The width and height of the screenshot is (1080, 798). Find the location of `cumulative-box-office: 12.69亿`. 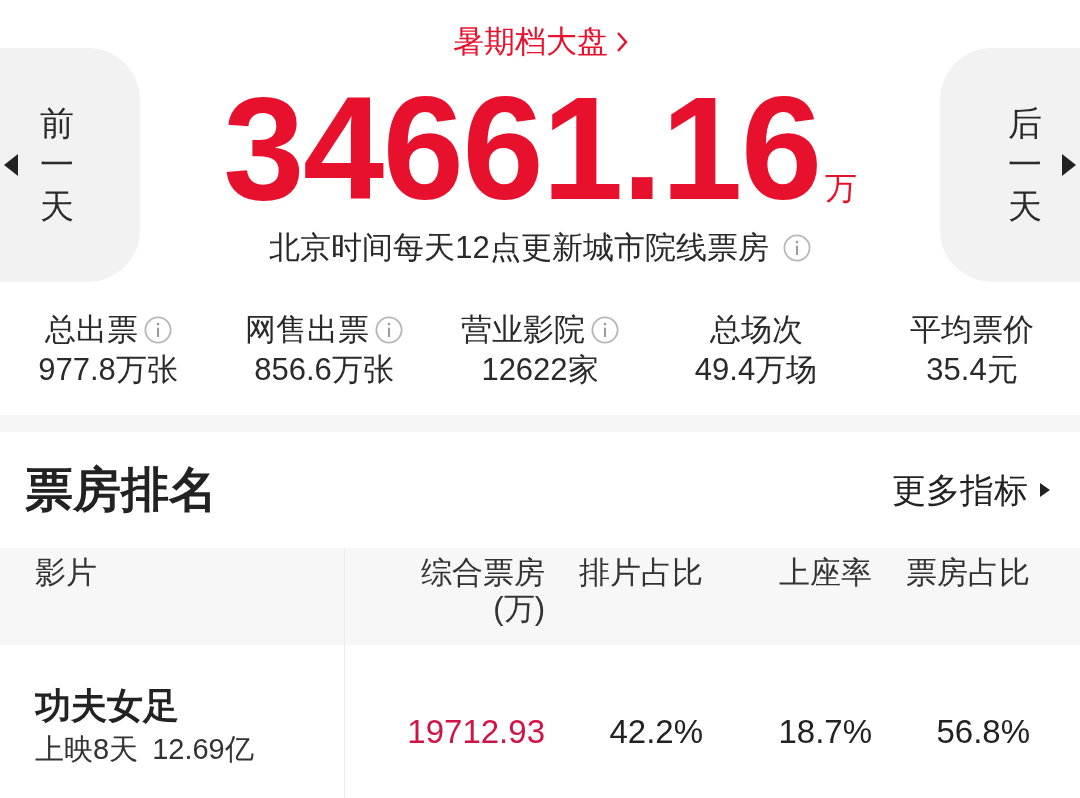

cumulative-box-office: 12.69亿 is located at coordinates (203, 749).